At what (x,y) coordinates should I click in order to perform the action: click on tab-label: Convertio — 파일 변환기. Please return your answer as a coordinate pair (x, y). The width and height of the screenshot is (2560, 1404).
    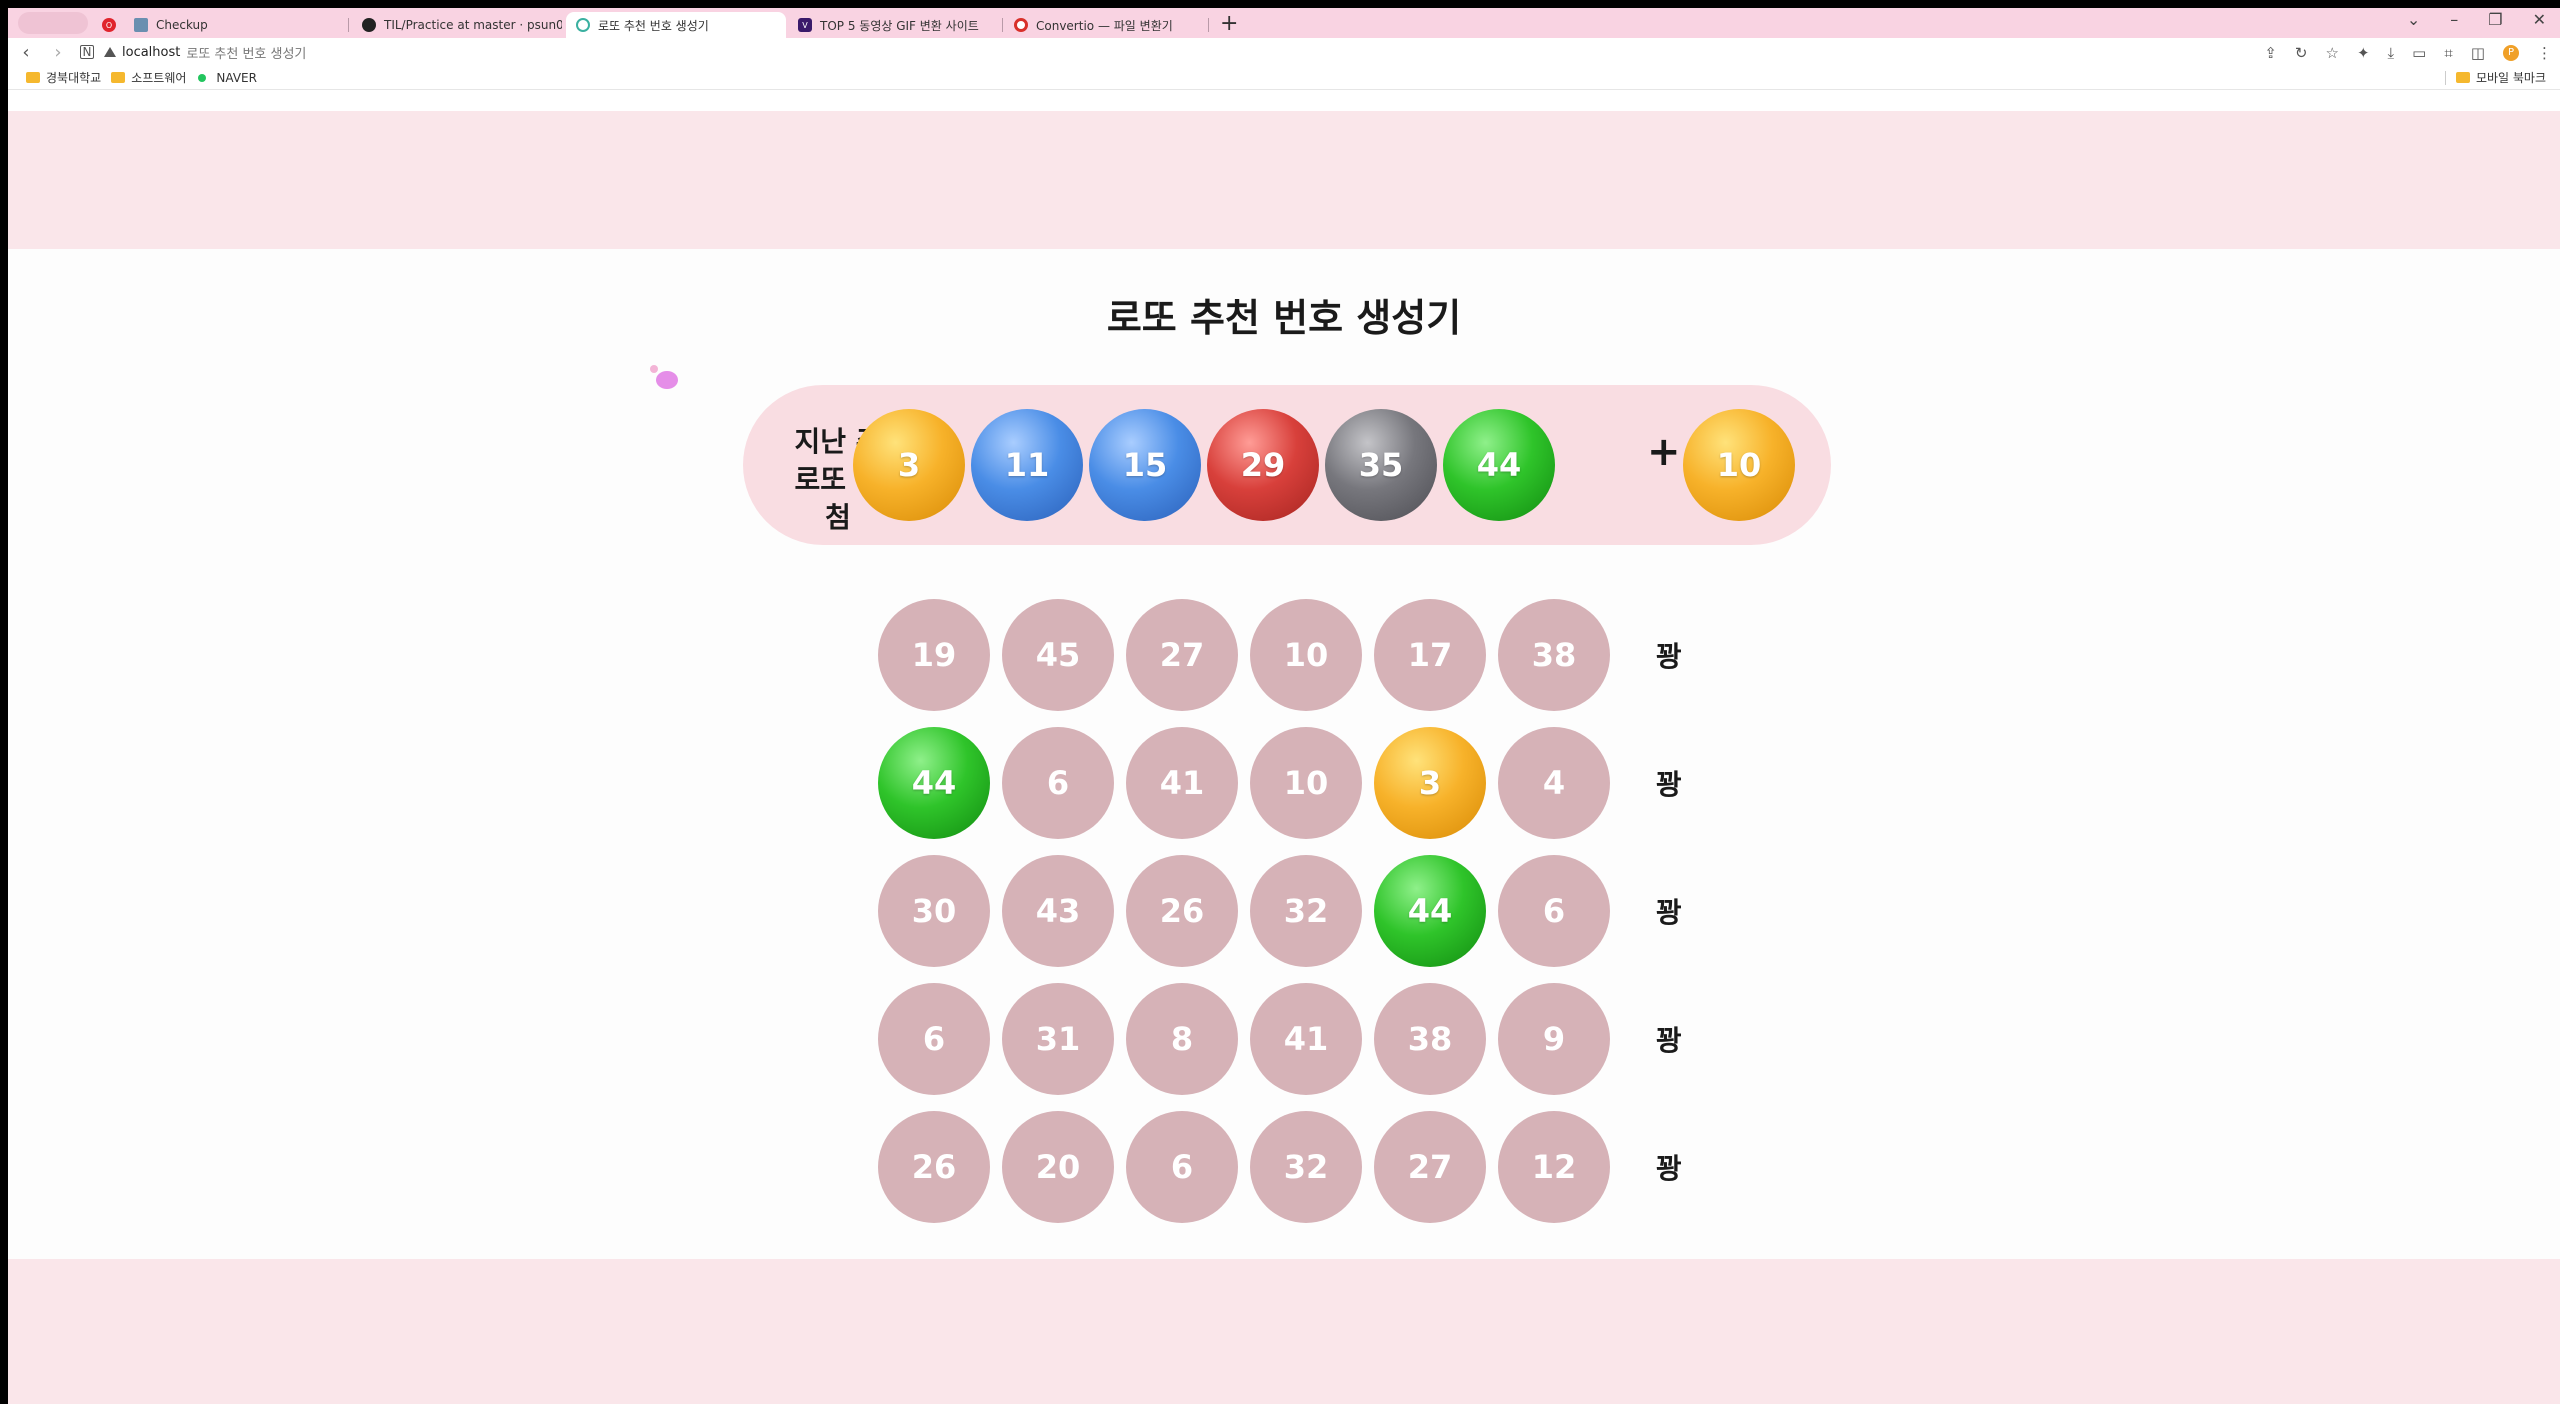
    Looking at the image, I should click on (1104, 25).